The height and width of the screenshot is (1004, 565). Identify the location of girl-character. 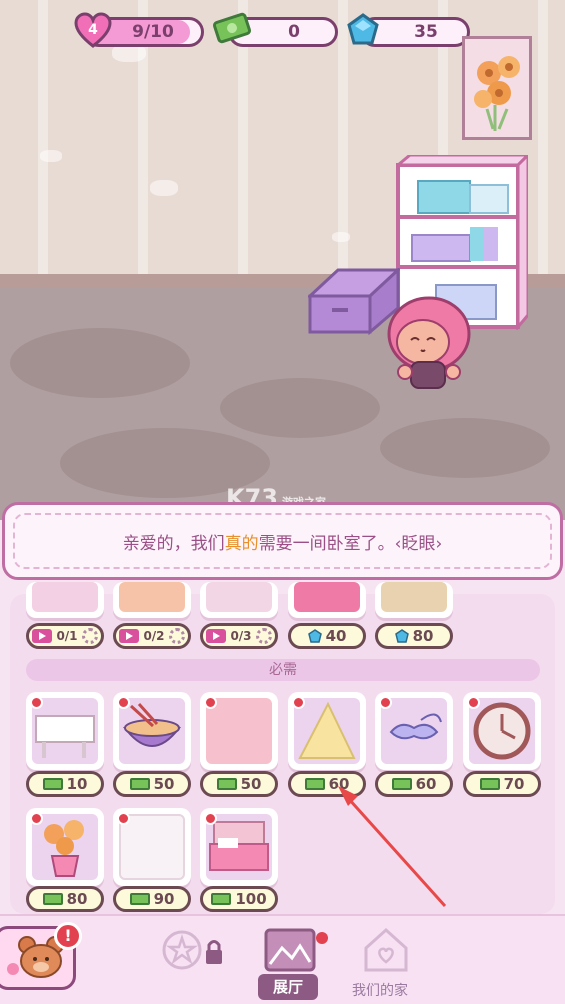
(428, 344).